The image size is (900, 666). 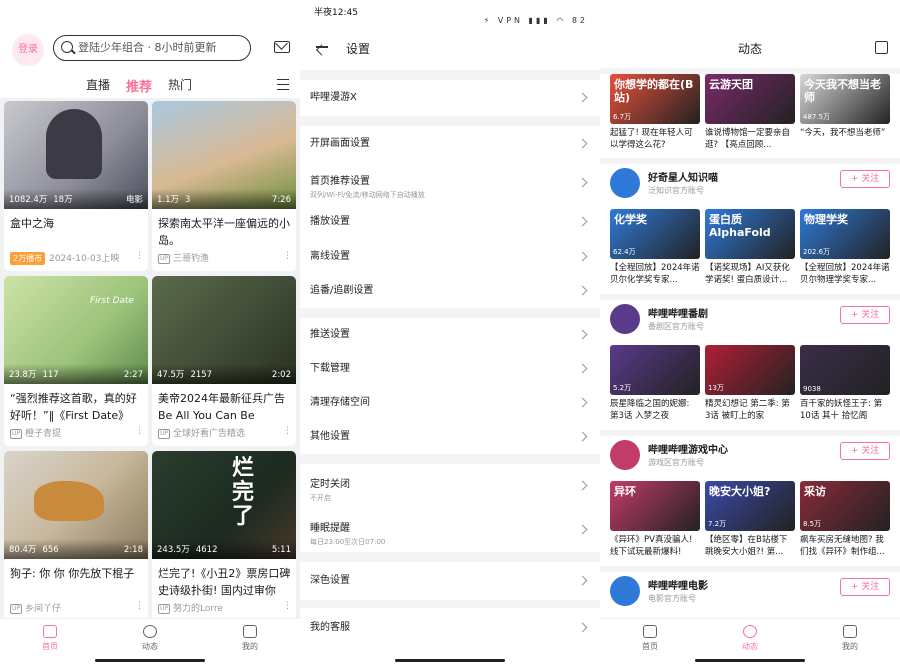 I want to click on uploader-name: 哔哩哔哩游戏中心, so click(x=688, y=450).